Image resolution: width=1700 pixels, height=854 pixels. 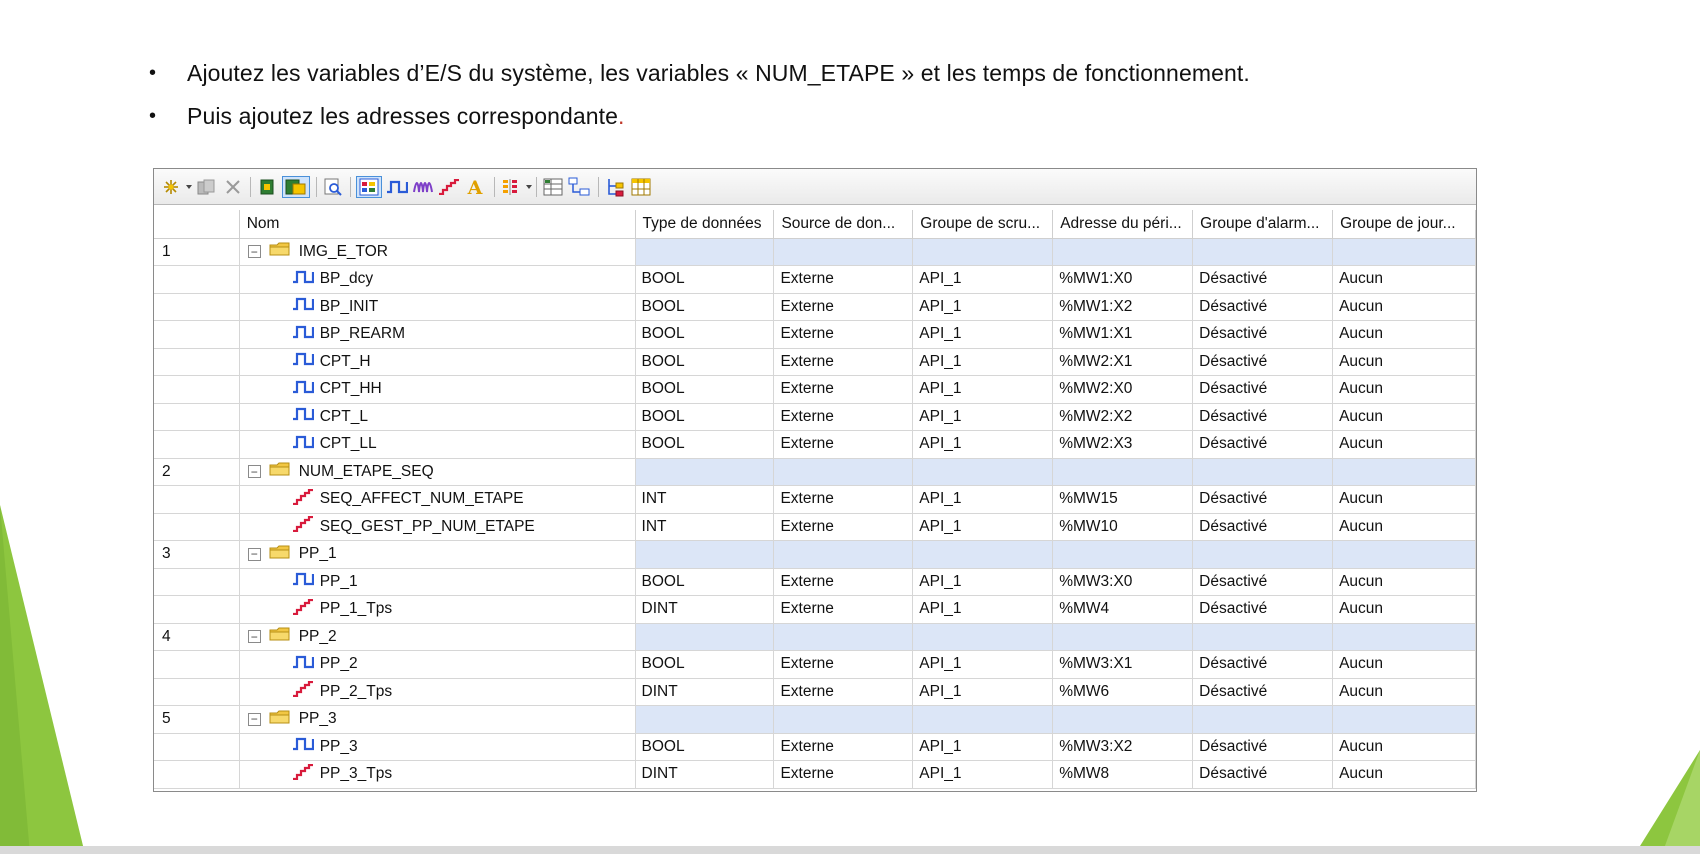 What do you see at coordinates (705, 224) in the screenshot?
I see `col-header-type: Type de données` at bounding box center [705, 224].